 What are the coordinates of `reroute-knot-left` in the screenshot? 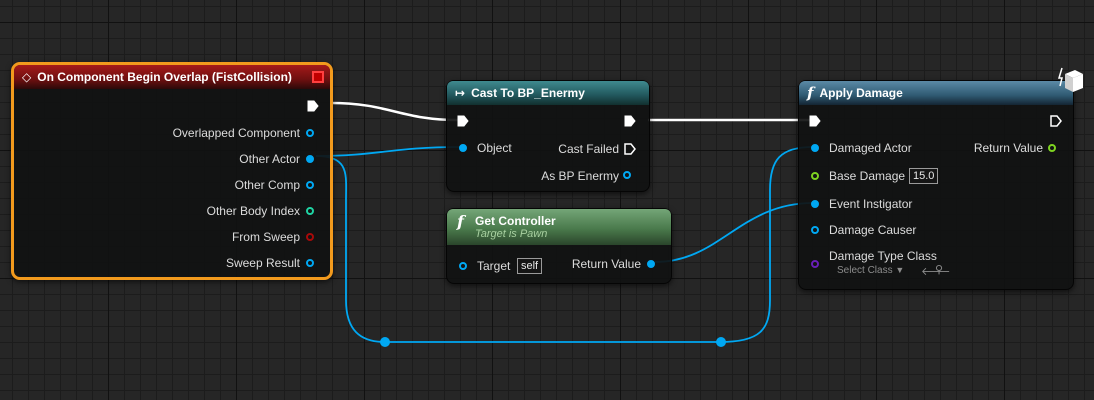 It's located at (385, 342).